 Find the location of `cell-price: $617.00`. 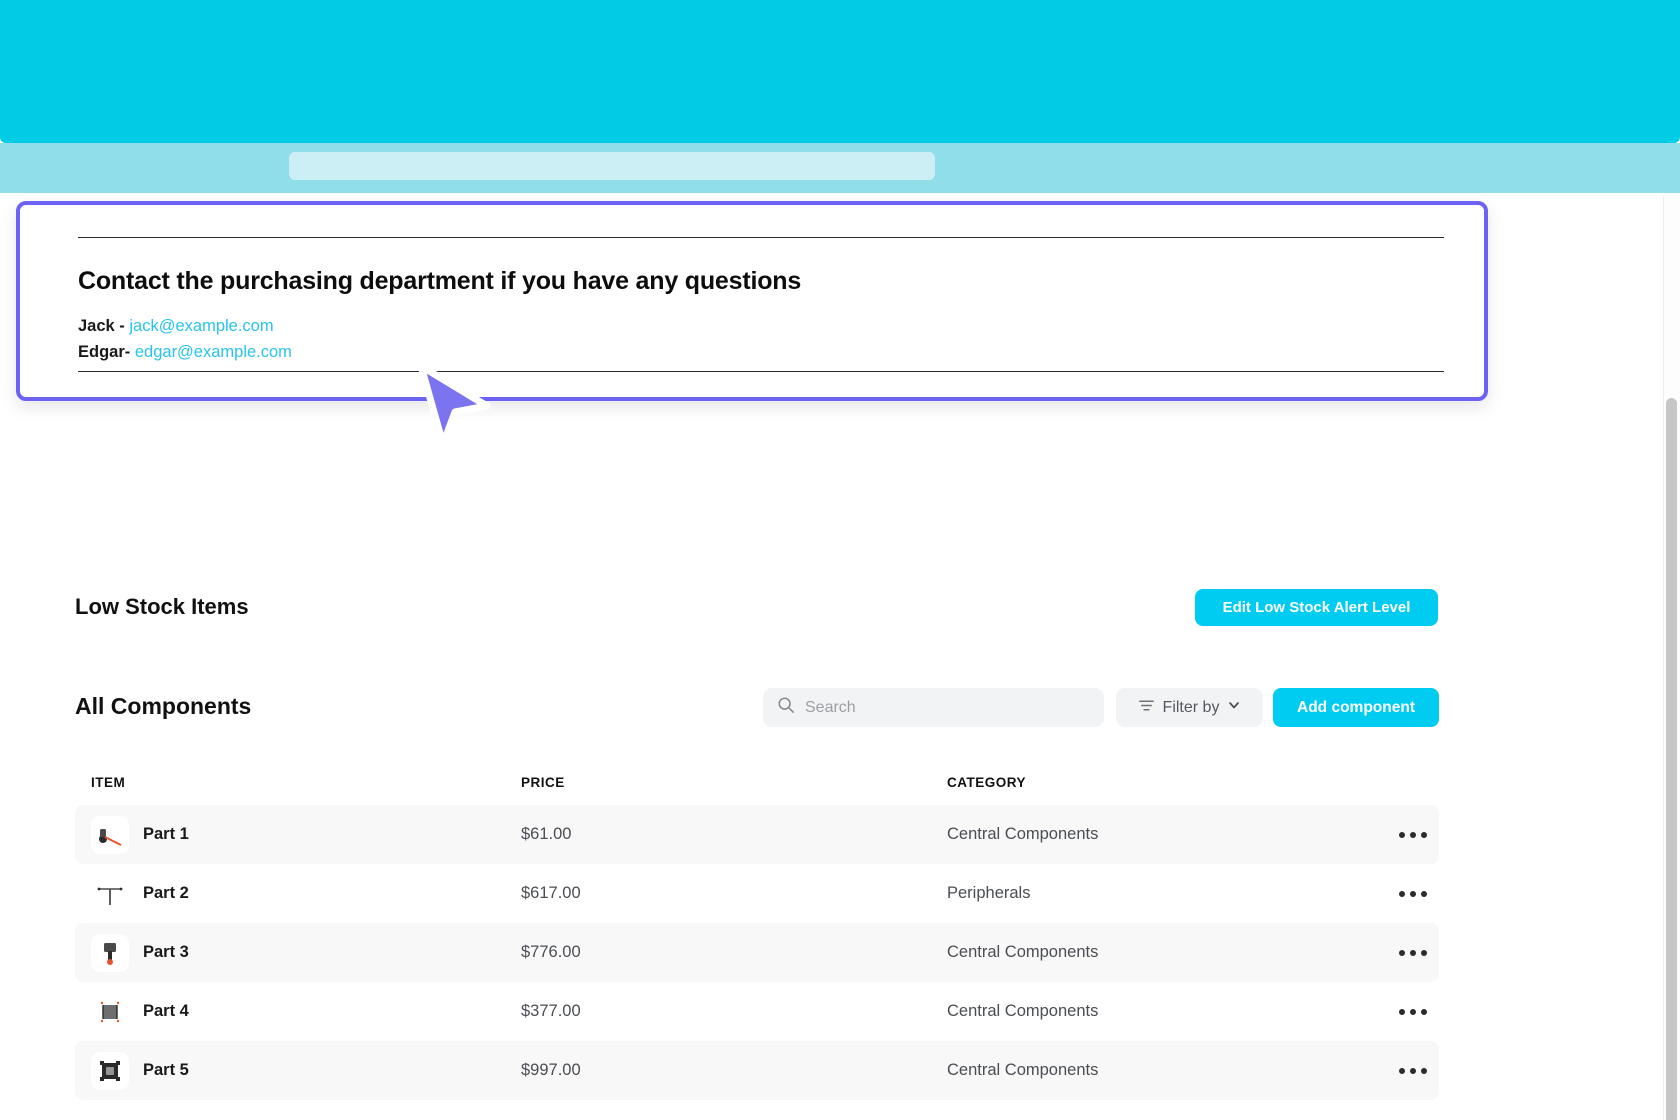

cell-price: $617.00 is located at coordinates (551, 893).